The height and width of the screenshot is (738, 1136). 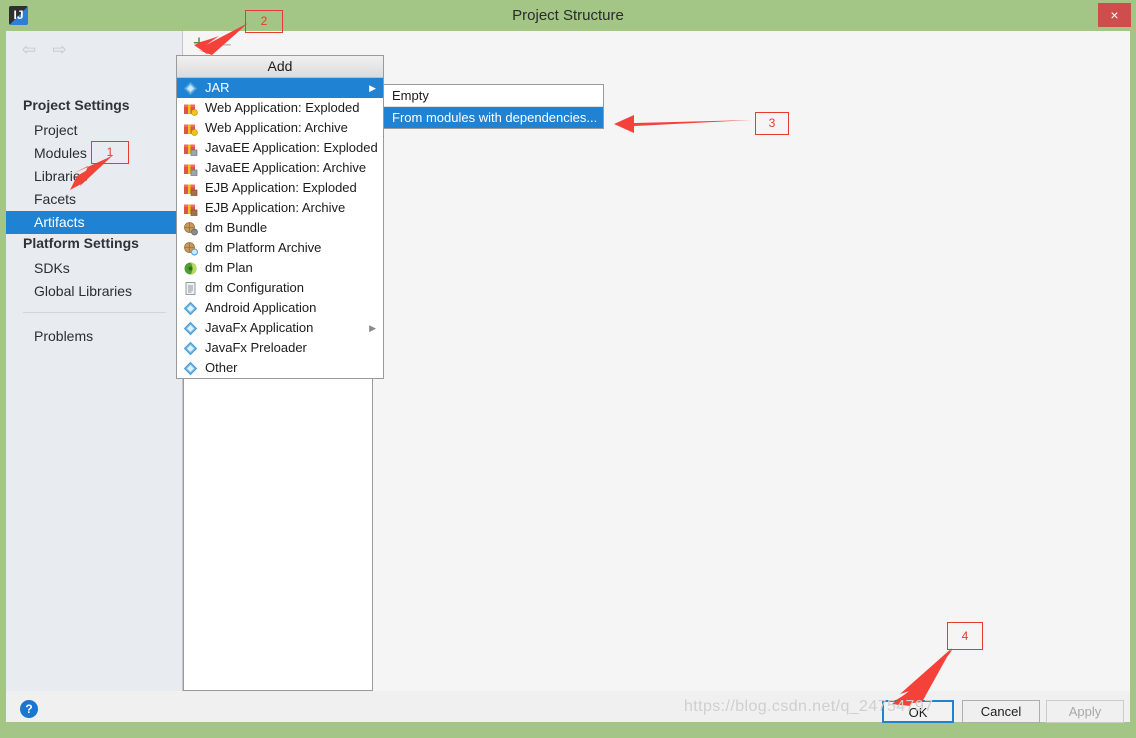 I want to click on menu-item-web-application-exploded: Web Application: Exploded, so click(x=280, y=108).